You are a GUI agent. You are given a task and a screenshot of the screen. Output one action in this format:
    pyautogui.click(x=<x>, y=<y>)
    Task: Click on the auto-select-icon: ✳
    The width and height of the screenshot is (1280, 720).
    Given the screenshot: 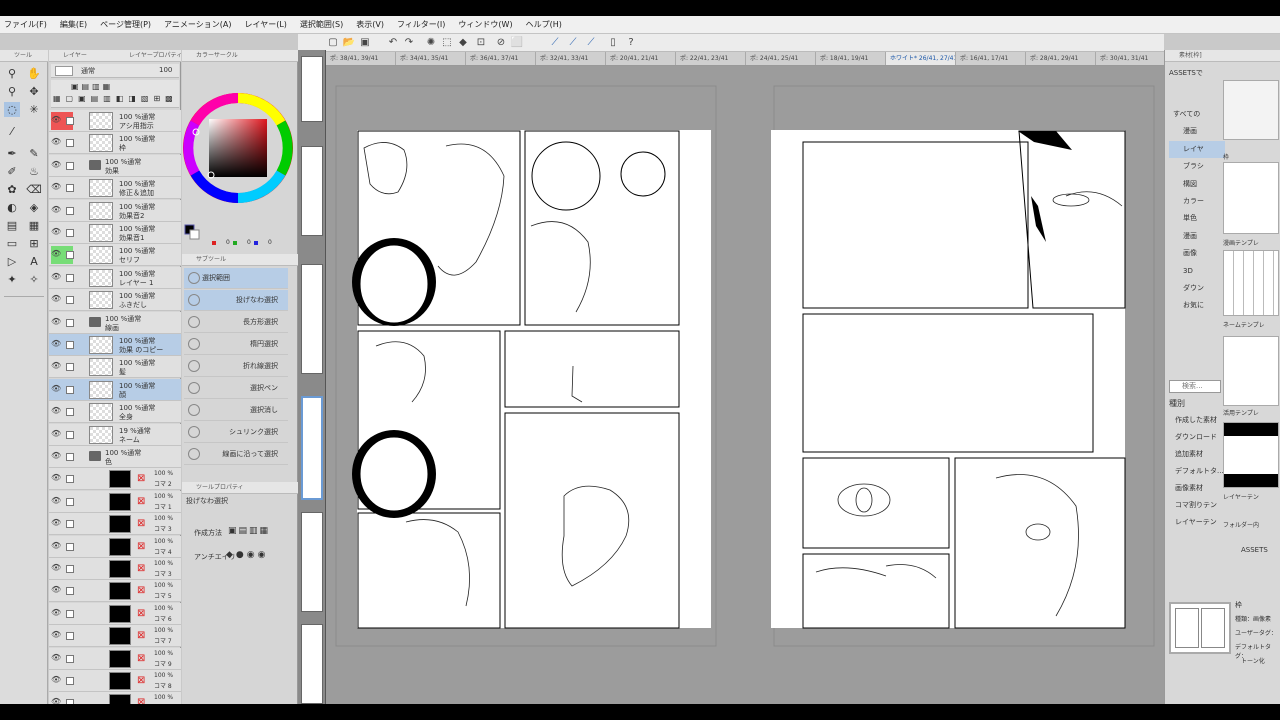 What is the action you would take?
    pyautogui.click(x=34, y=109)
    